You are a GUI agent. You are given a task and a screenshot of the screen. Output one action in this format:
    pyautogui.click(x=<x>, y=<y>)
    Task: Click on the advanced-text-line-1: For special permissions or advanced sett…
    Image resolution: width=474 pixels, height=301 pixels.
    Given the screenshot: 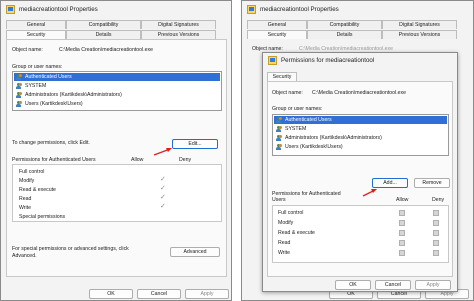 What is the action you would take?
    pyautogui.click(x=70, y=249)
    